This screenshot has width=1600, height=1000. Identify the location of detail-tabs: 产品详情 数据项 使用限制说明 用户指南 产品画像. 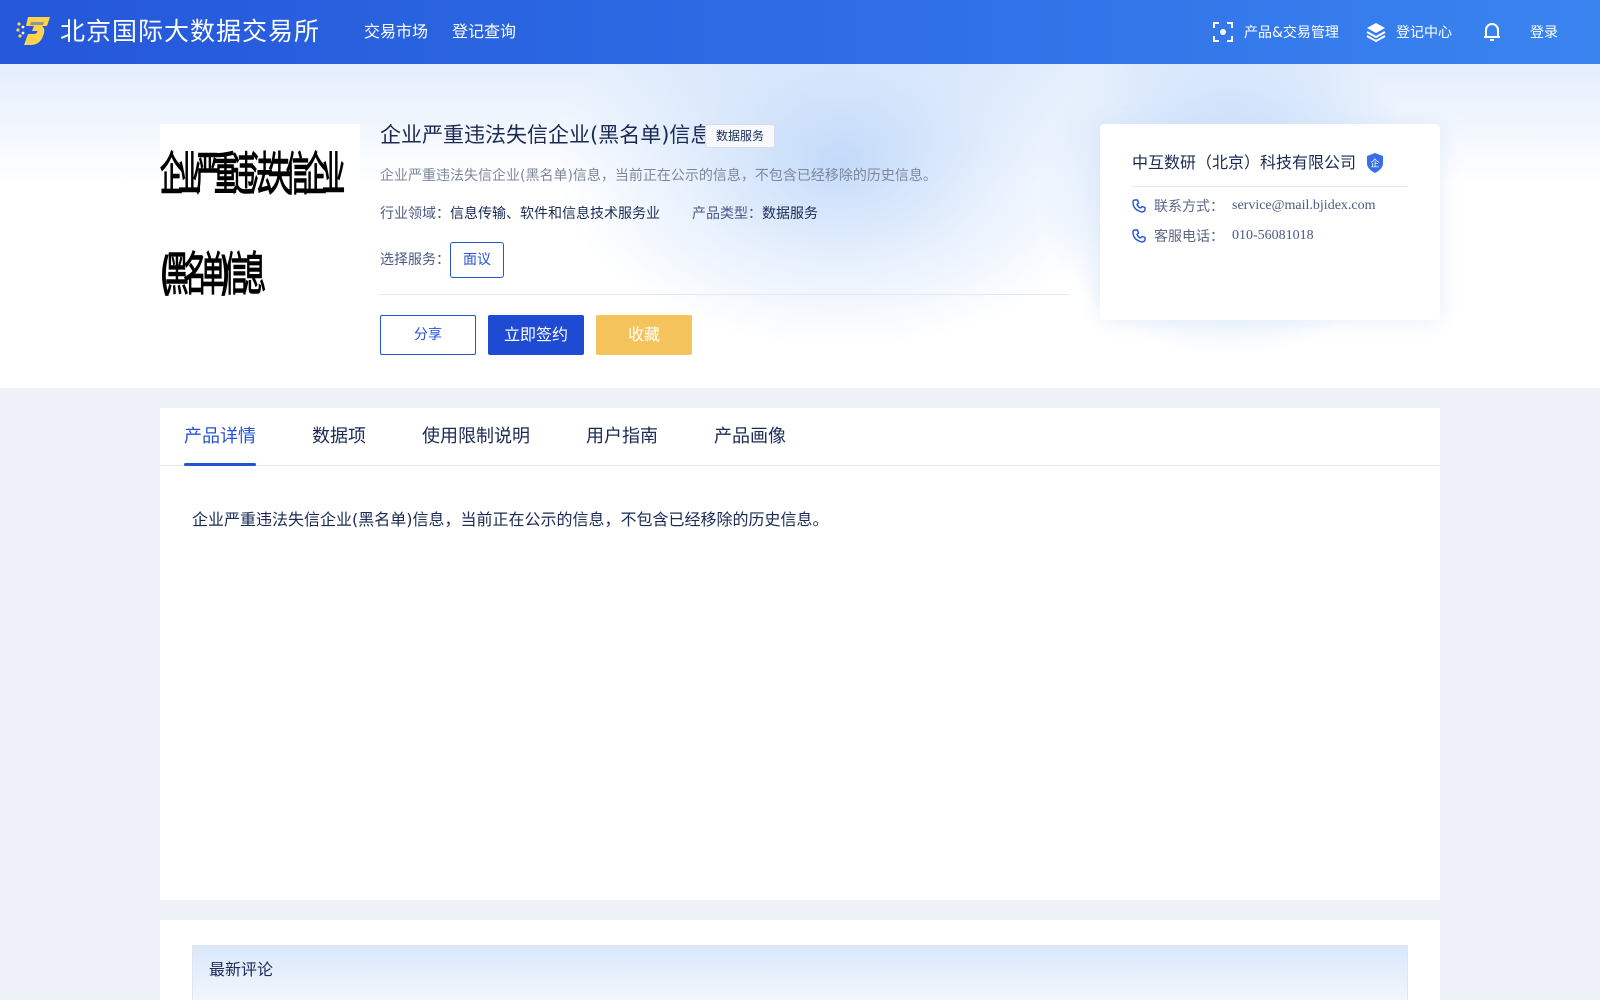
(800, 437).